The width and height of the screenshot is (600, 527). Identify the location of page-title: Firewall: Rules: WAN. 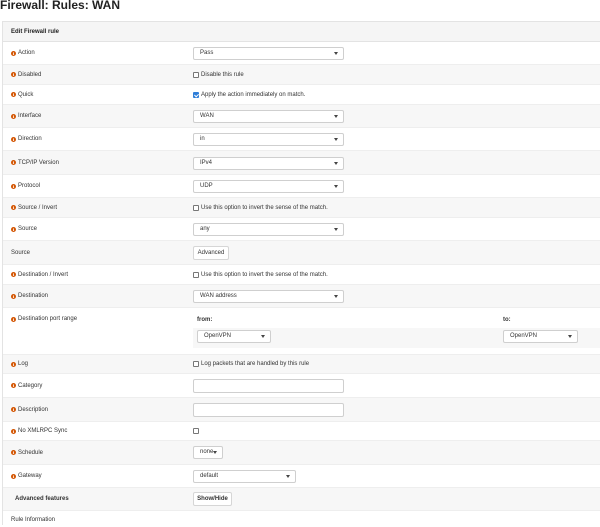
(60, 6).